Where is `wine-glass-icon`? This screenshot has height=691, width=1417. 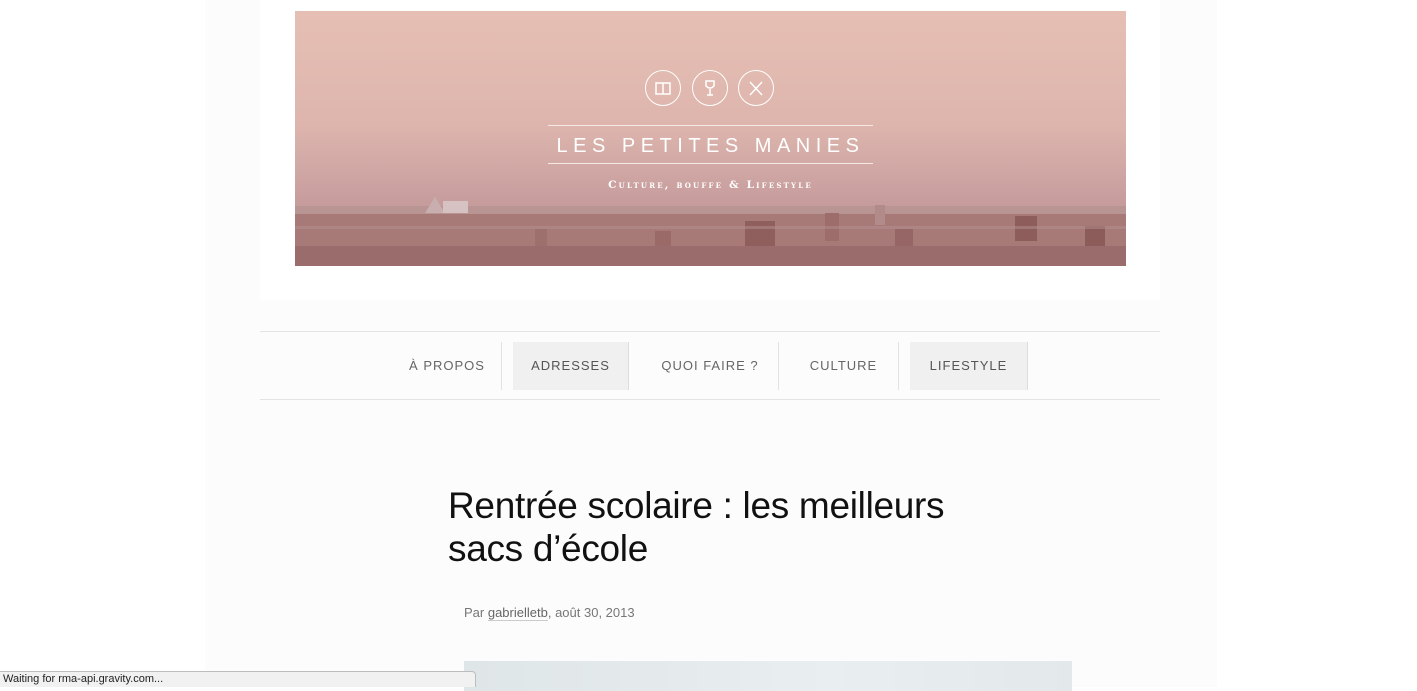
wine-glass-icon is located at coordinates (710, 88).